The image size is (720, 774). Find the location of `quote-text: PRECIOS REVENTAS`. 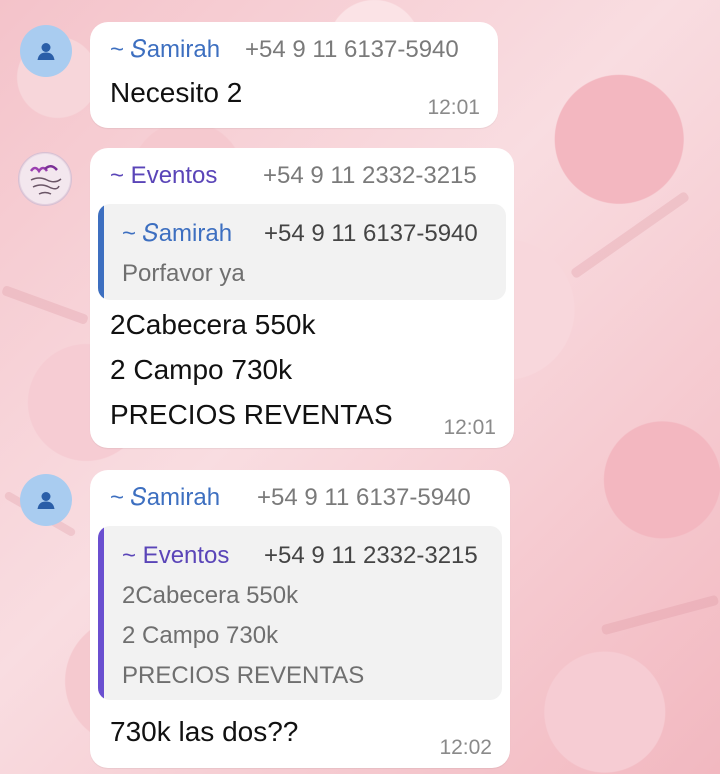

quote-text: PRECIOS REVENTAS is located at coordinates (243, 675).